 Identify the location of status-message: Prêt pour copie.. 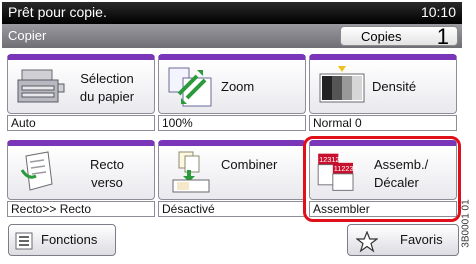
(57, 12).